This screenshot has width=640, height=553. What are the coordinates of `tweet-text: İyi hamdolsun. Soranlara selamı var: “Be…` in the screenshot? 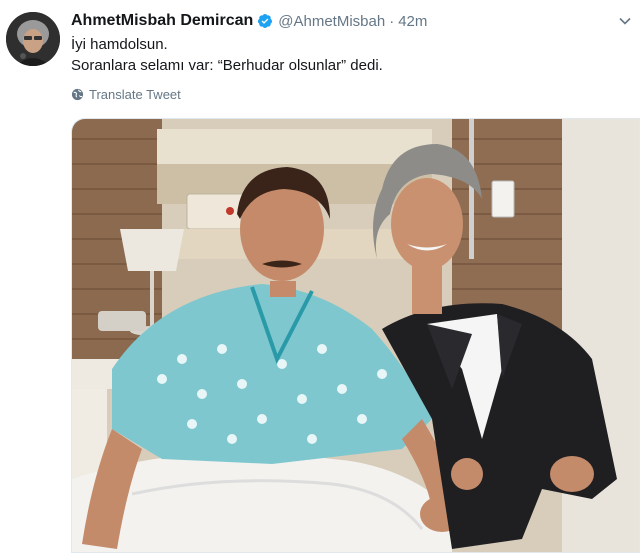 It's located at (227, 55).